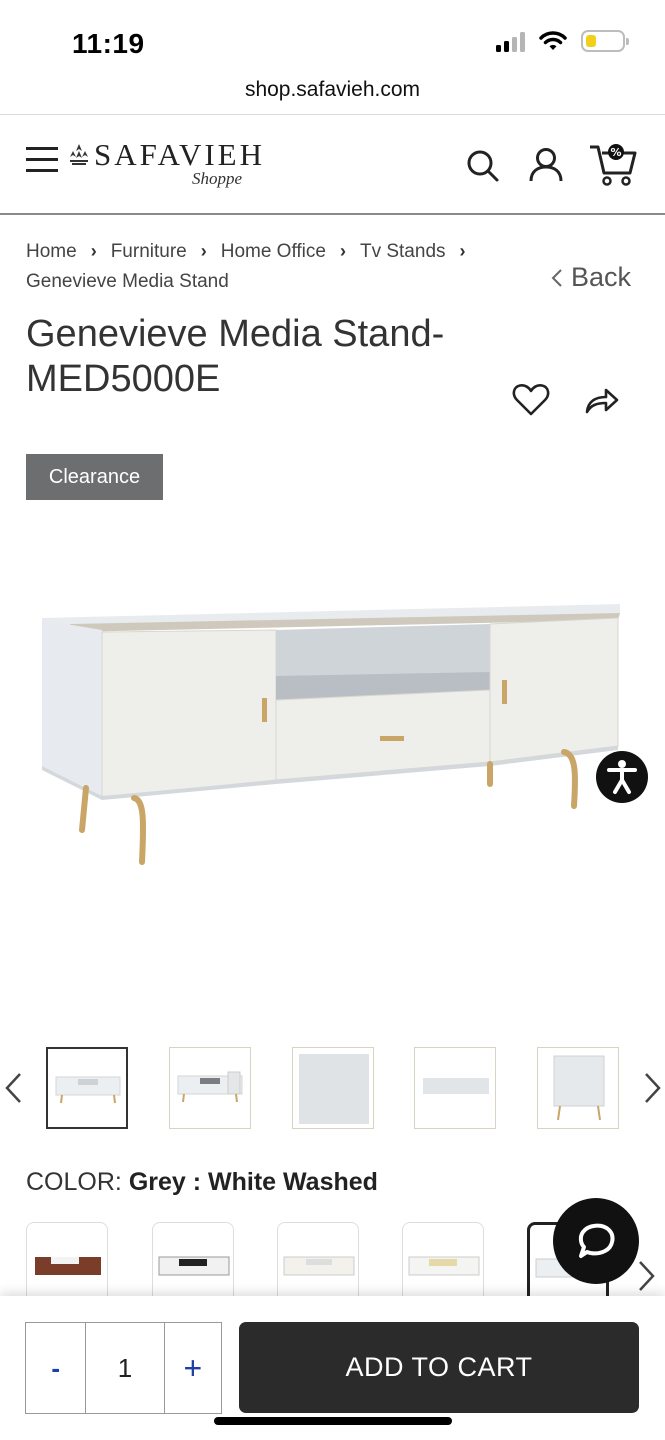 The image size is (665, 1440). What do you see at coordinates (127, 281) in the screenshot?
I see `breadcrumb-current: Genevieve Media Stand` at bounding box center [127, 281].